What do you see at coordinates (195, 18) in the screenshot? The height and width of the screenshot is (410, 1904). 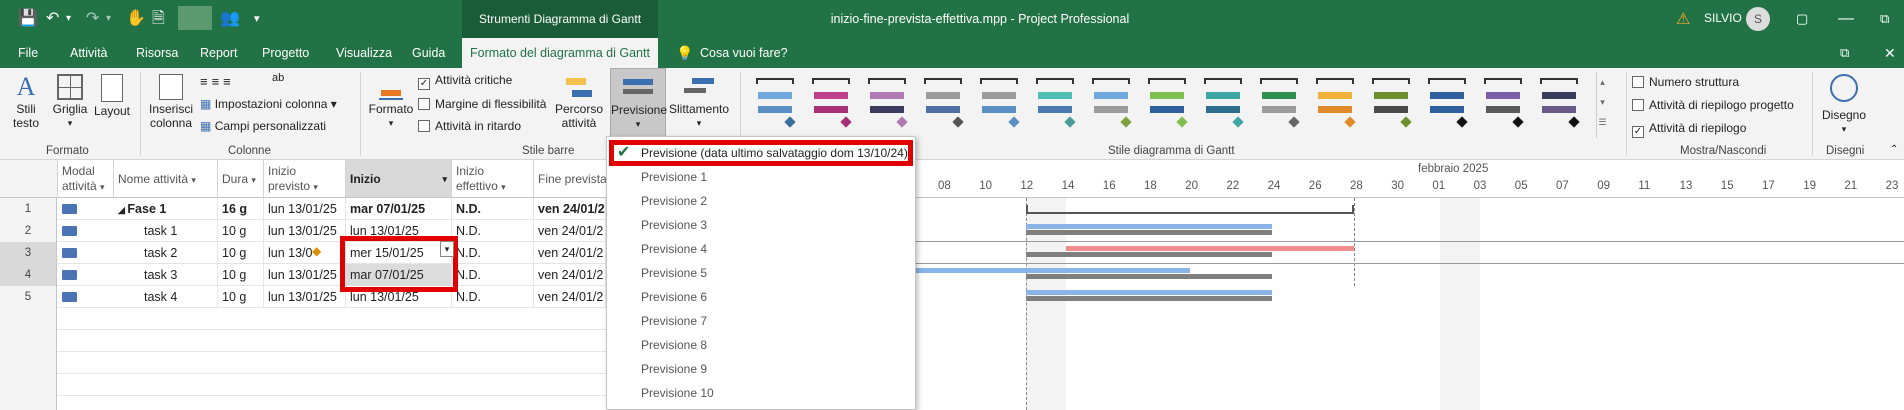 I see `gantt-view-icon` at bounding box center [195, 18].